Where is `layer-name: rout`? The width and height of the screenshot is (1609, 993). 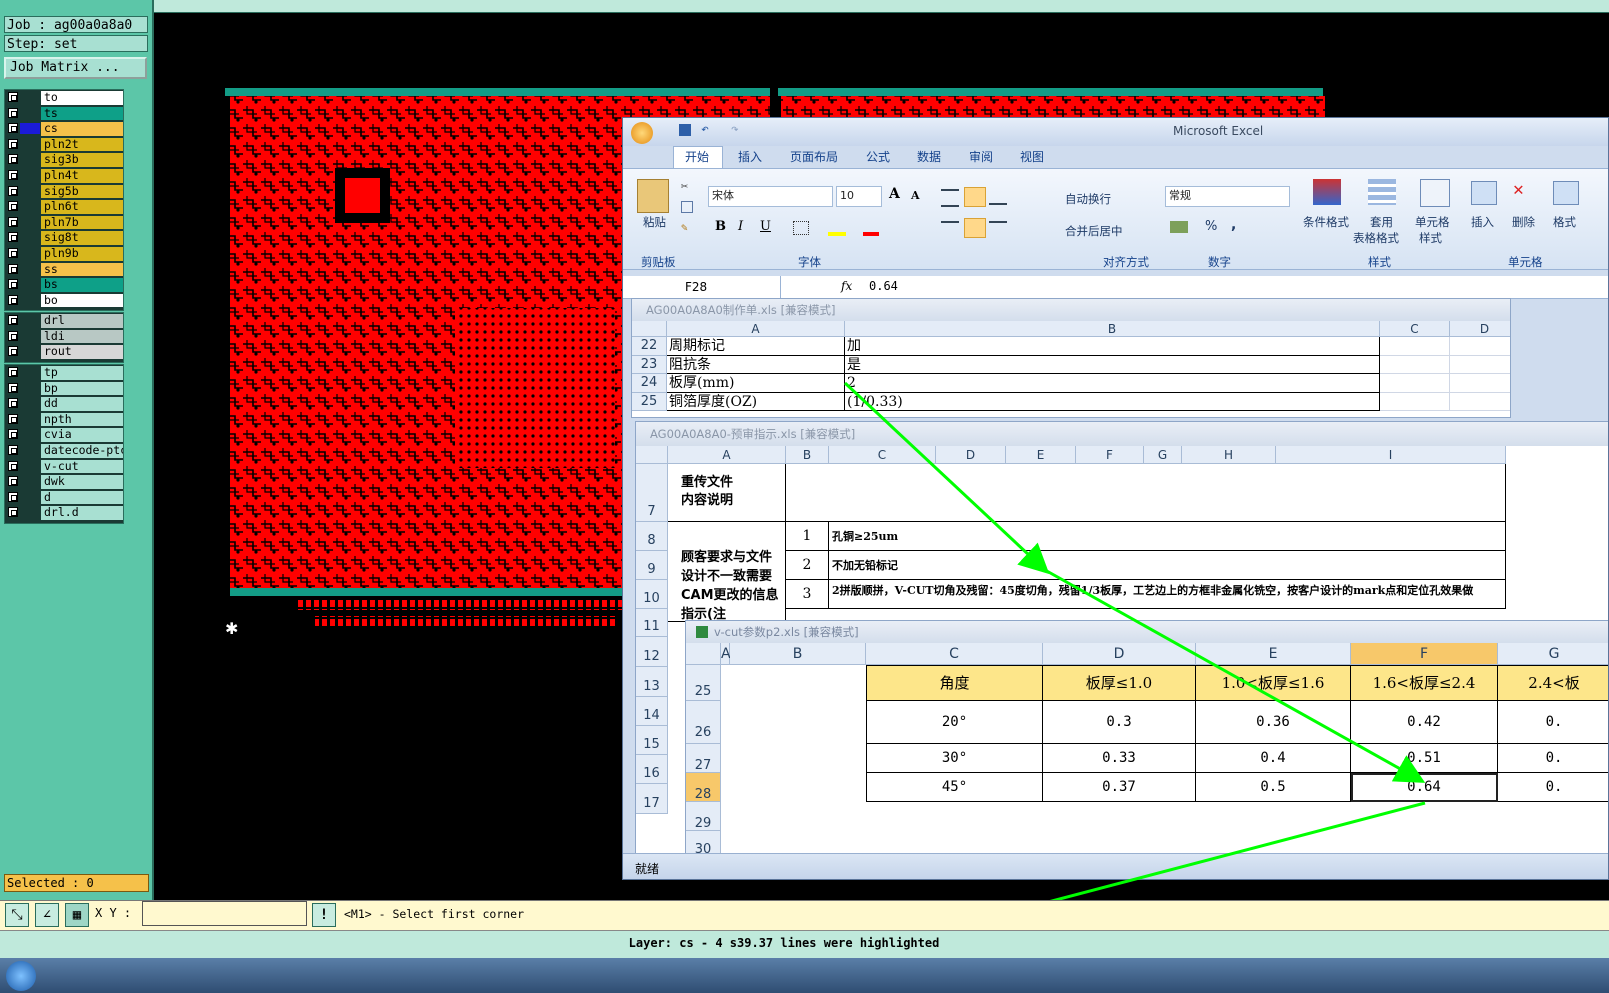
layer-name: rout is located at coordinates (82, 352).